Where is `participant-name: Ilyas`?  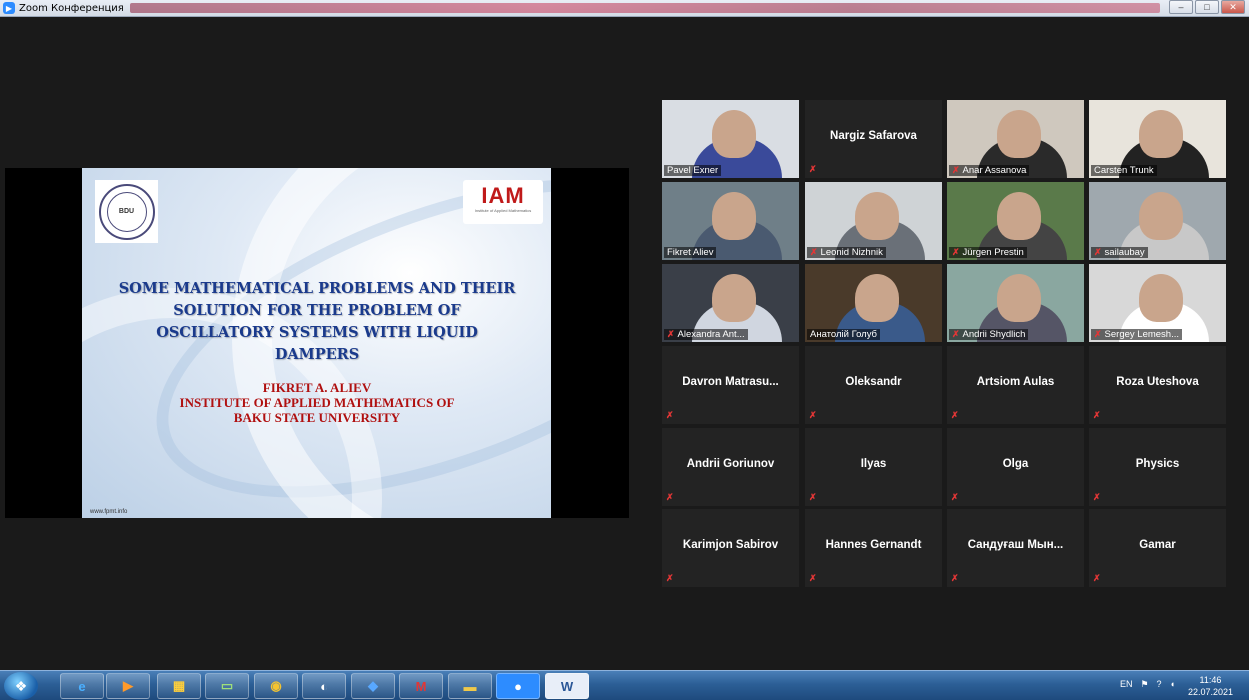
participant-name: Ilyas is located at coordinates (873, 464).